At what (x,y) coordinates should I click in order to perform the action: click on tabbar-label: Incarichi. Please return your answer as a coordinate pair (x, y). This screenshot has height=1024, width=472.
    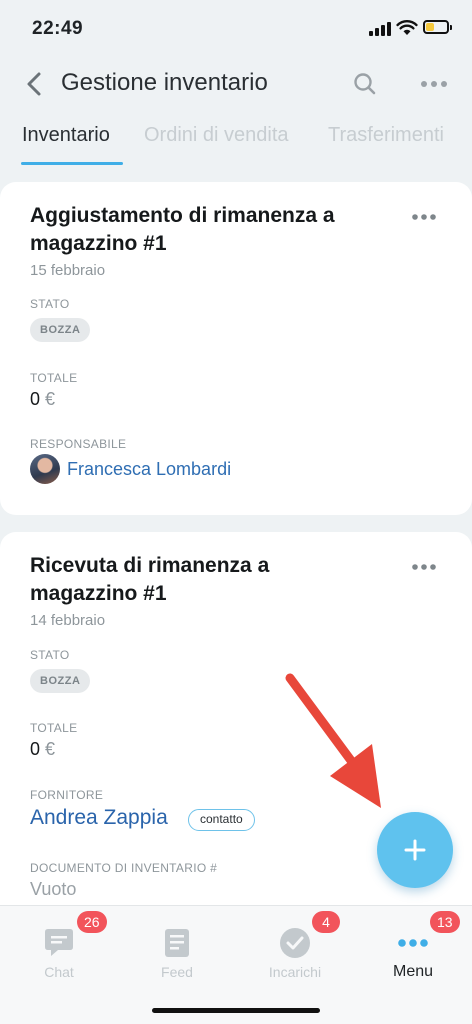
    Looking at the image, I should click on (295, 972).